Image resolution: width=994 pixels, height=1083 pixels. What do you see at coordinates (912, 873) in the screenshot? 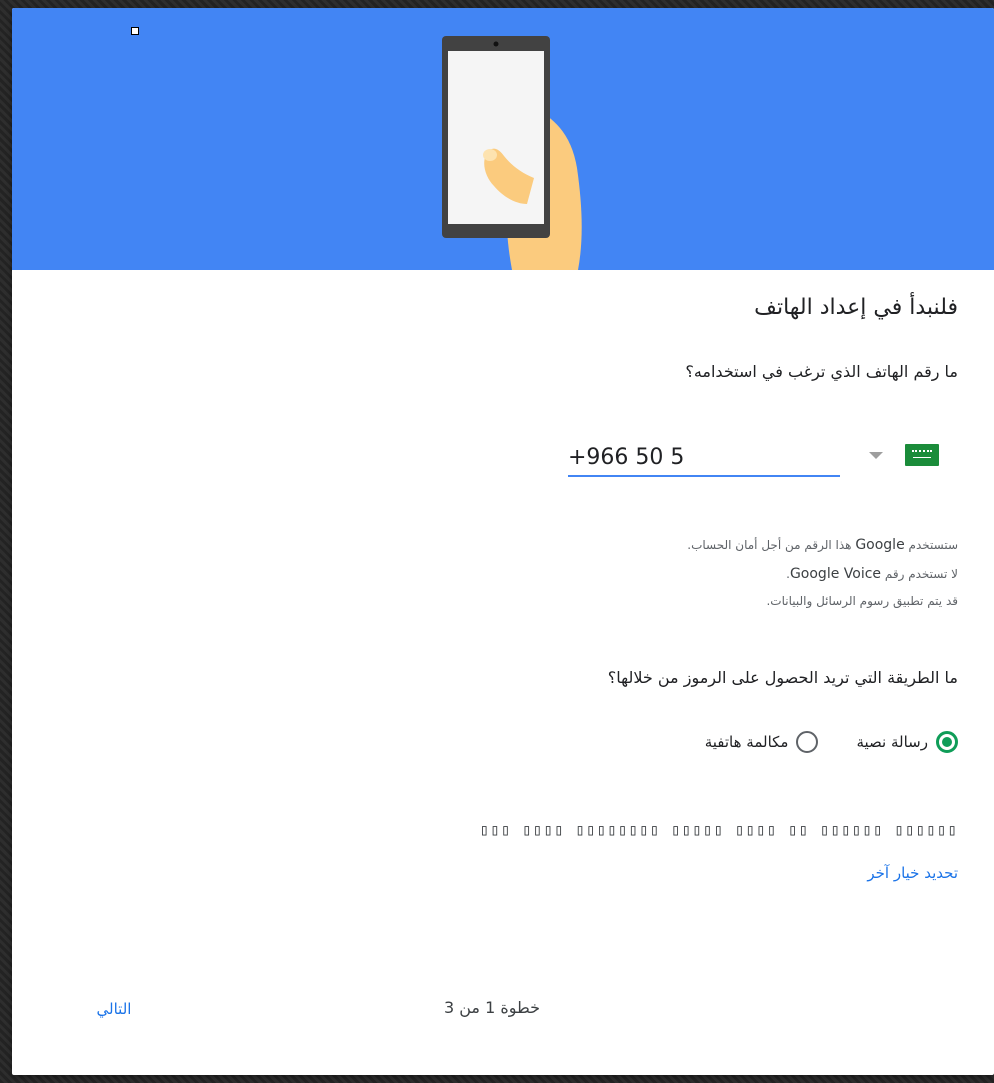
I see `choose-another-option-link: تحديد خيار آخر` at bounding box center [912, 873].